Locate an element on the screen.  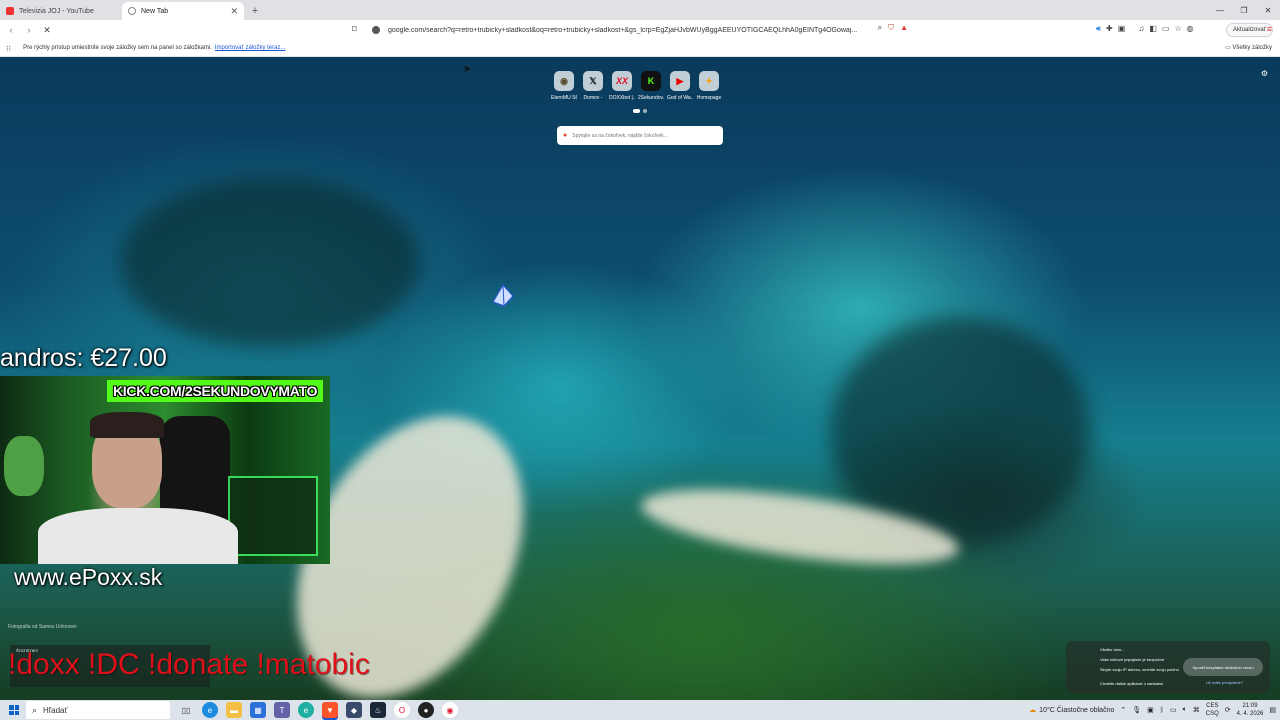
close-tab-icon: ✕ is located at coordinates (234, 11).